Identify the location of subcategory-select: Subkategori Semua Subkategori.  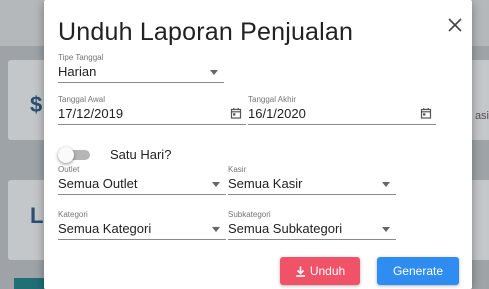
(312, 226).